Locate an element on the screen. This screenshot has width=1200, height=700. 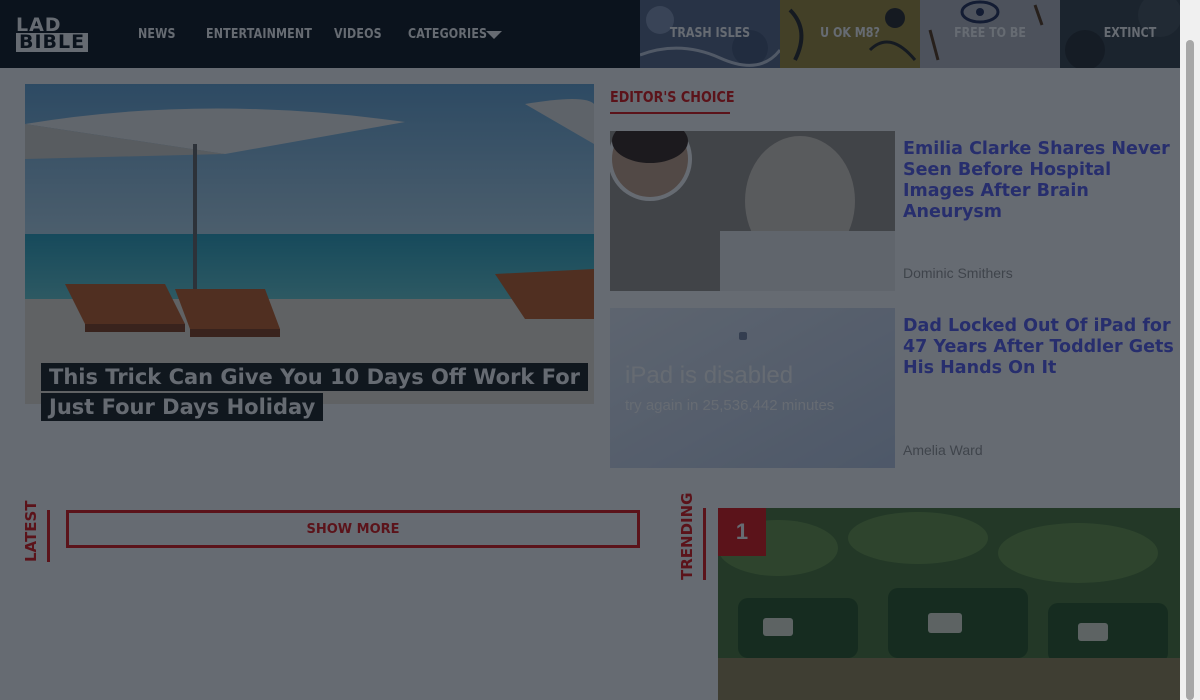
campaign-tile-trash-isles: TRASH ISLES is located at coordinates (710, 34).